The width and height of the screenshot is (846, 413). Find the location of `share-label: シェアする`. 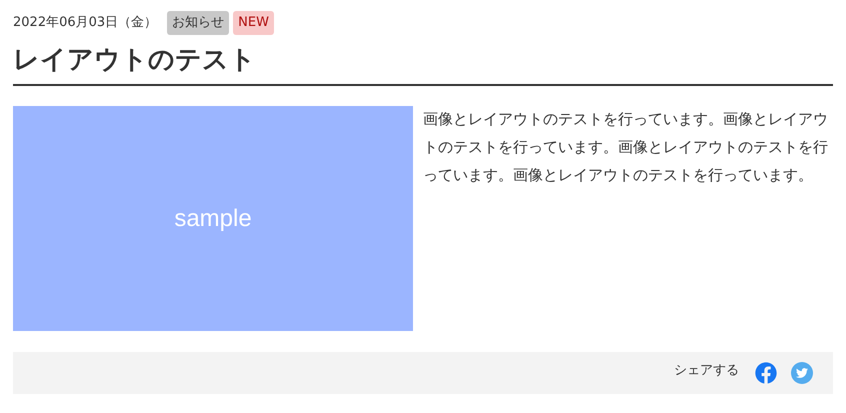

share-label: シェアする is located at coordinates (706, 371).